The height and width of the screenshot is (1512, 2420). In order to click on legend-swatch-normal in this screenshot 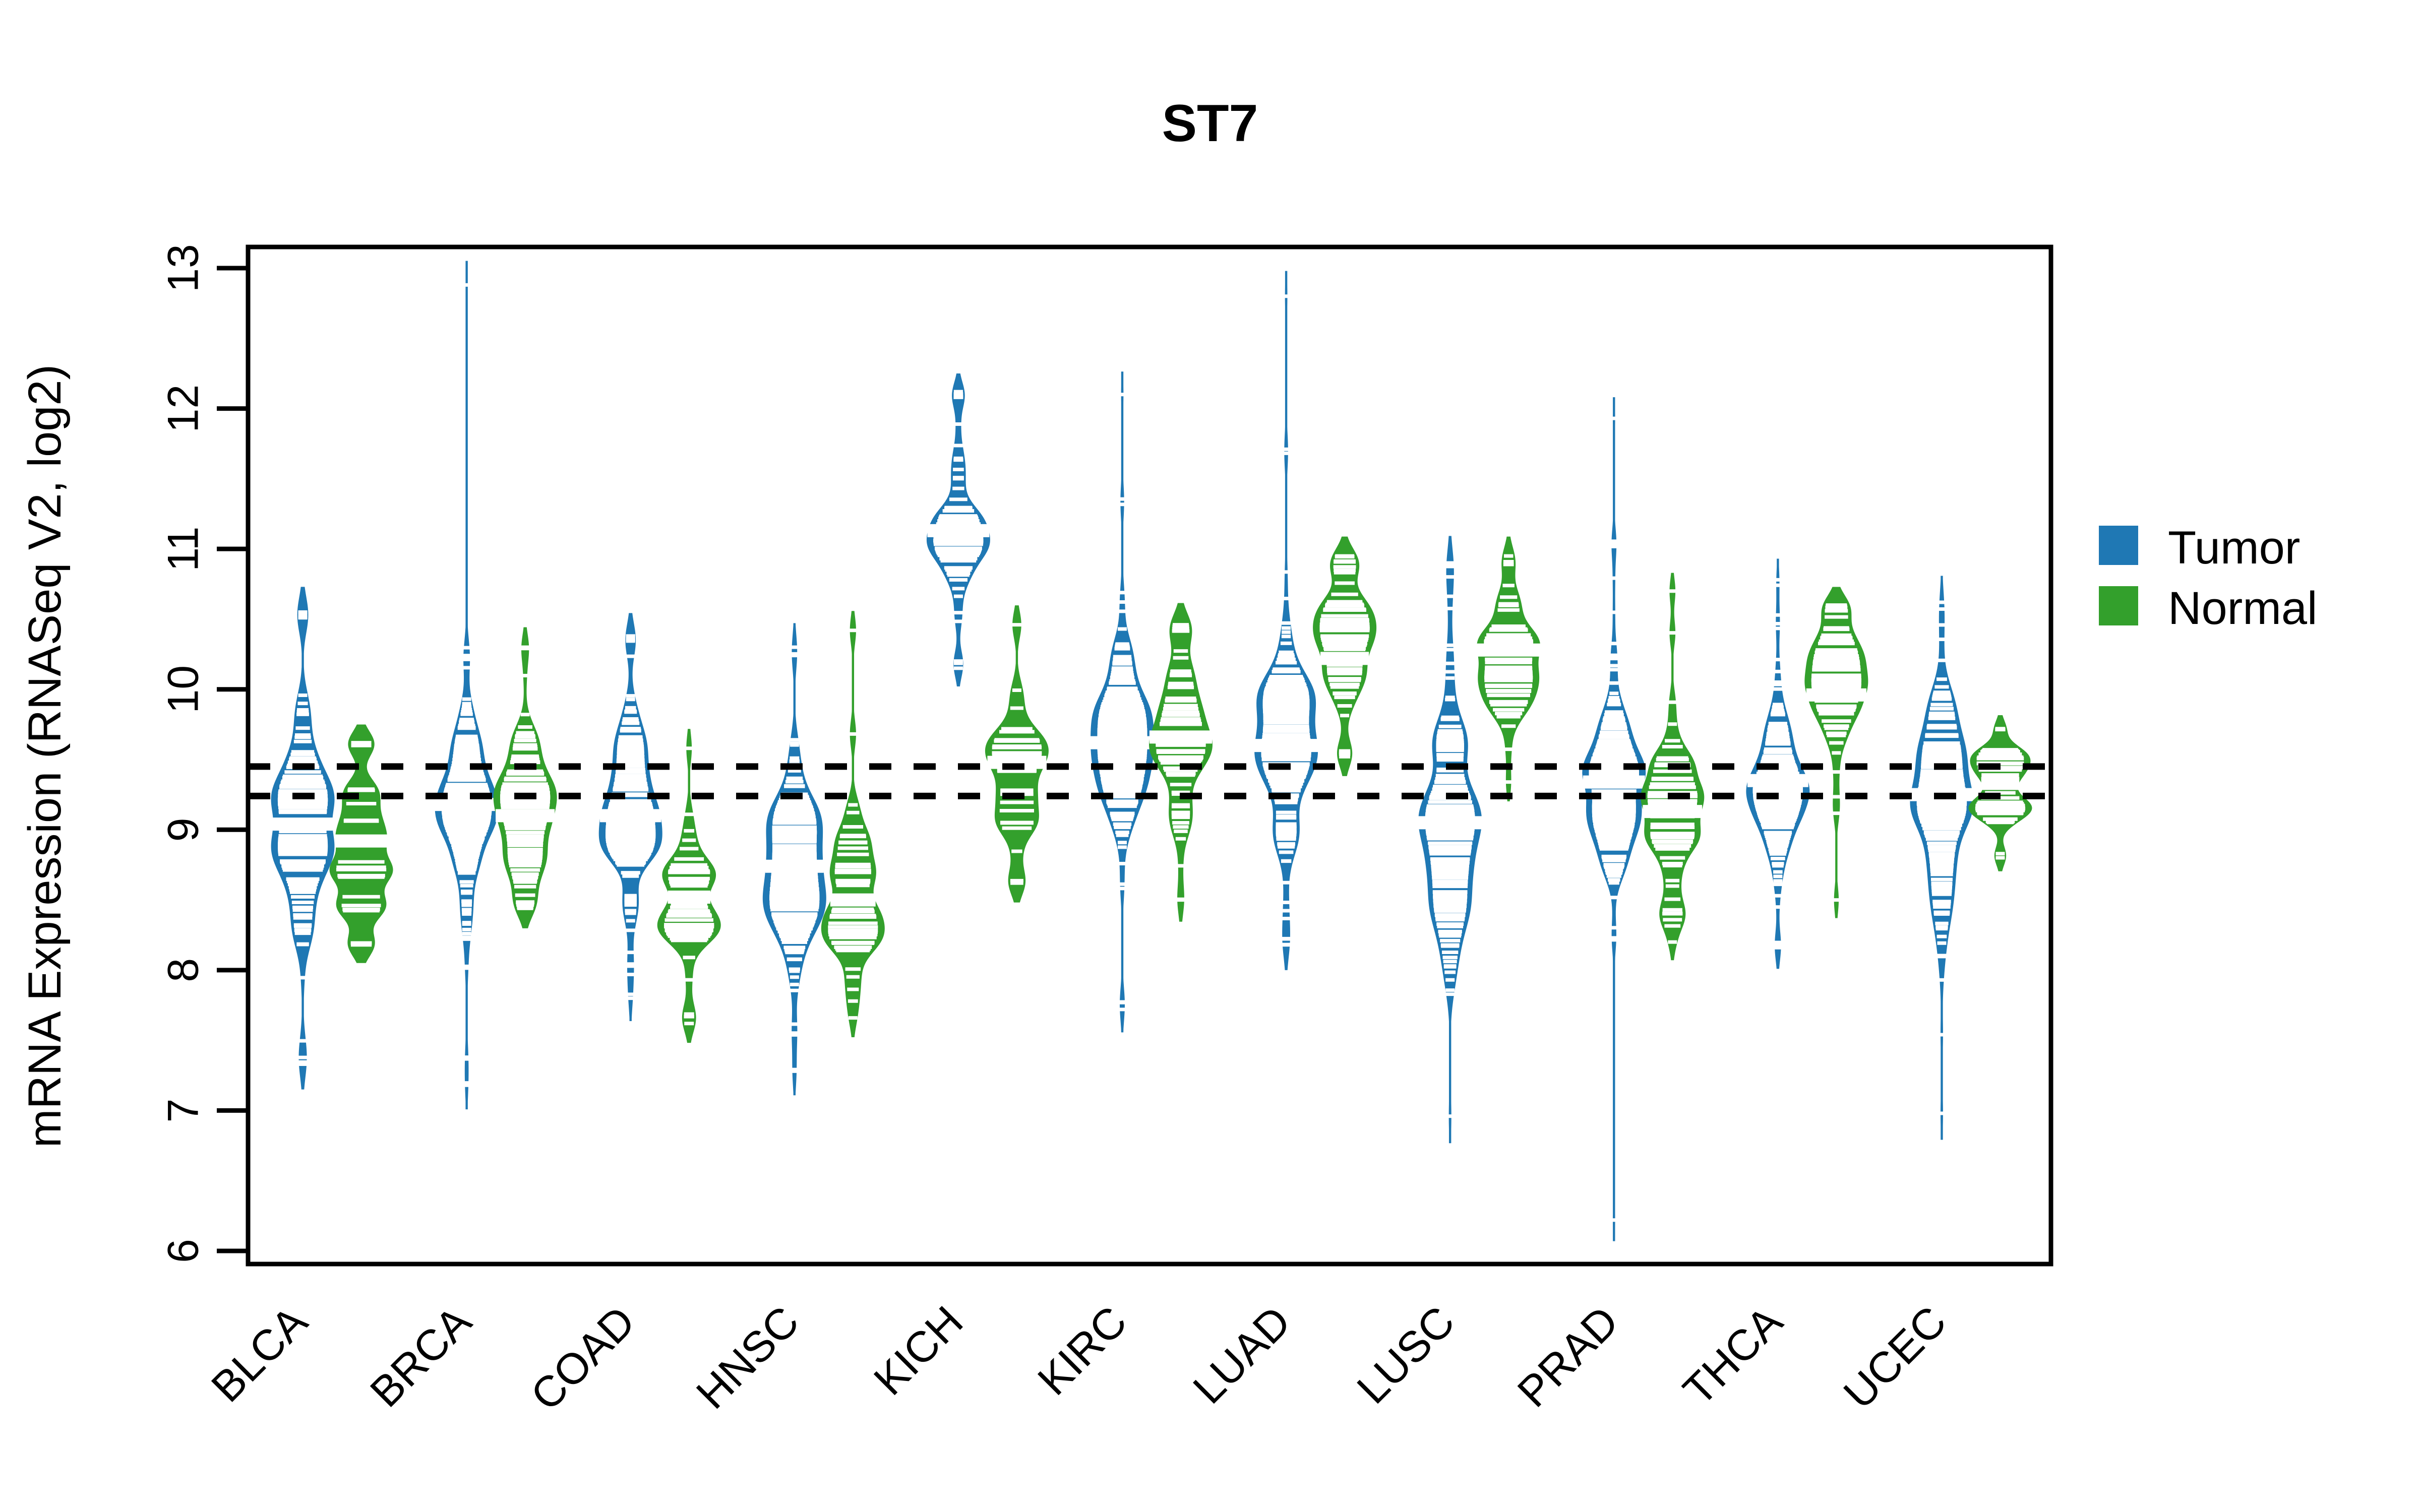, I will do `click(2118, 605)`.